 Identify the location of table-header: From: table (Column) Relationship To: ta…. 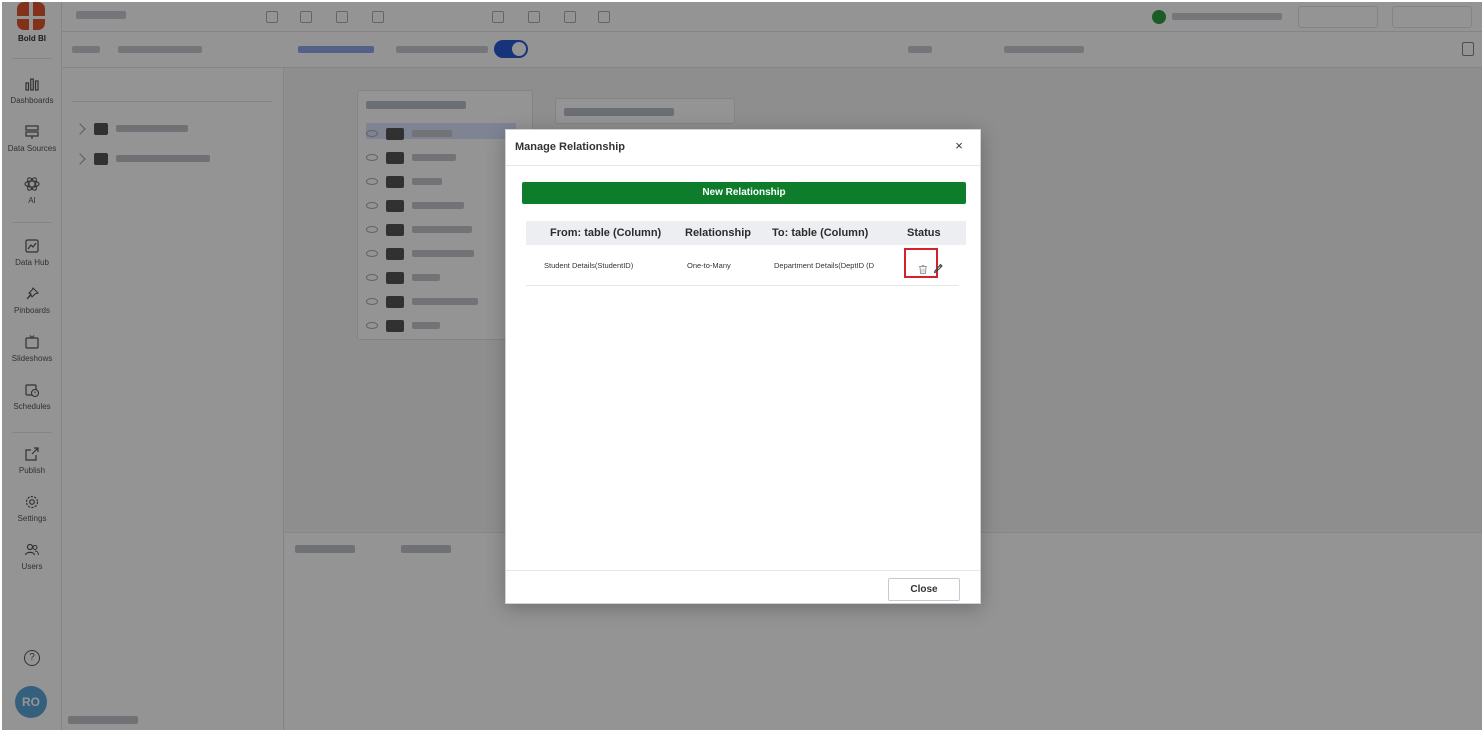
(746, 233).